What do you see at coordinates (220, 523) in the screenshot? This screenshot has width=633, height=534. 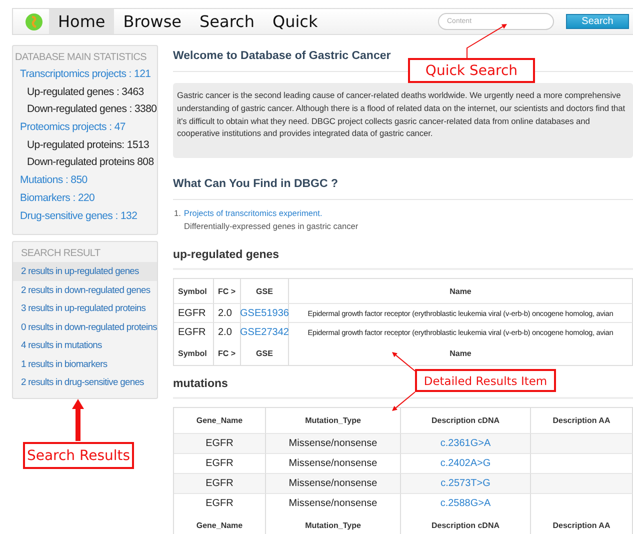 I see `column-footer: Gene_Name` at bounding box center [220, 523].